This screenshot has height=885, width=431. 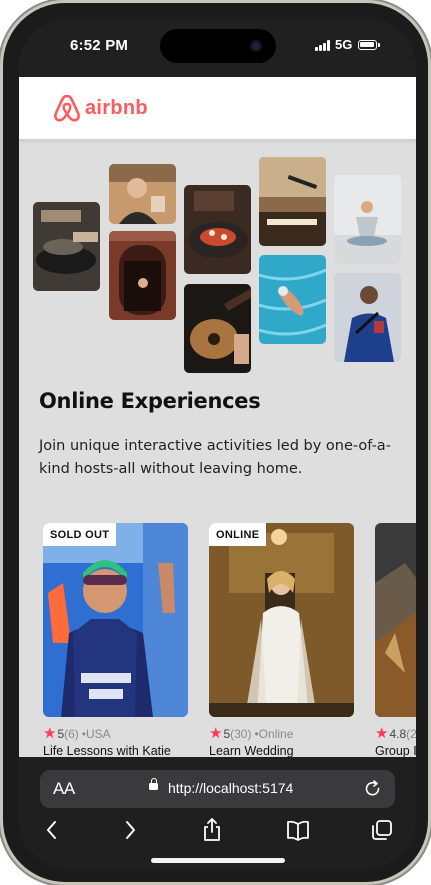 What do you see at coordinates (96, 734) in the screenshot?
I see `location: •USA` at bounding box center [96, 734].